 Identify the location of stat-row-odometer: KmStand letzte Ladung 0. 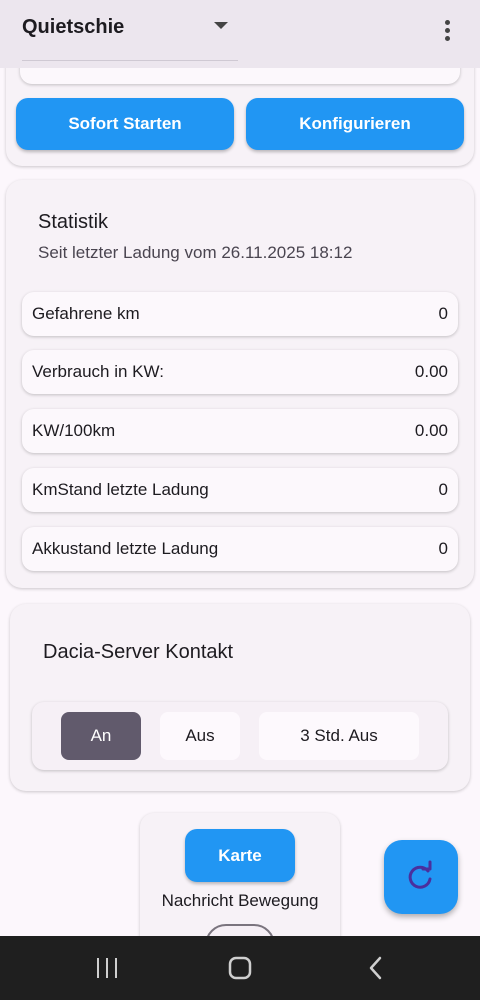
(240, 490).